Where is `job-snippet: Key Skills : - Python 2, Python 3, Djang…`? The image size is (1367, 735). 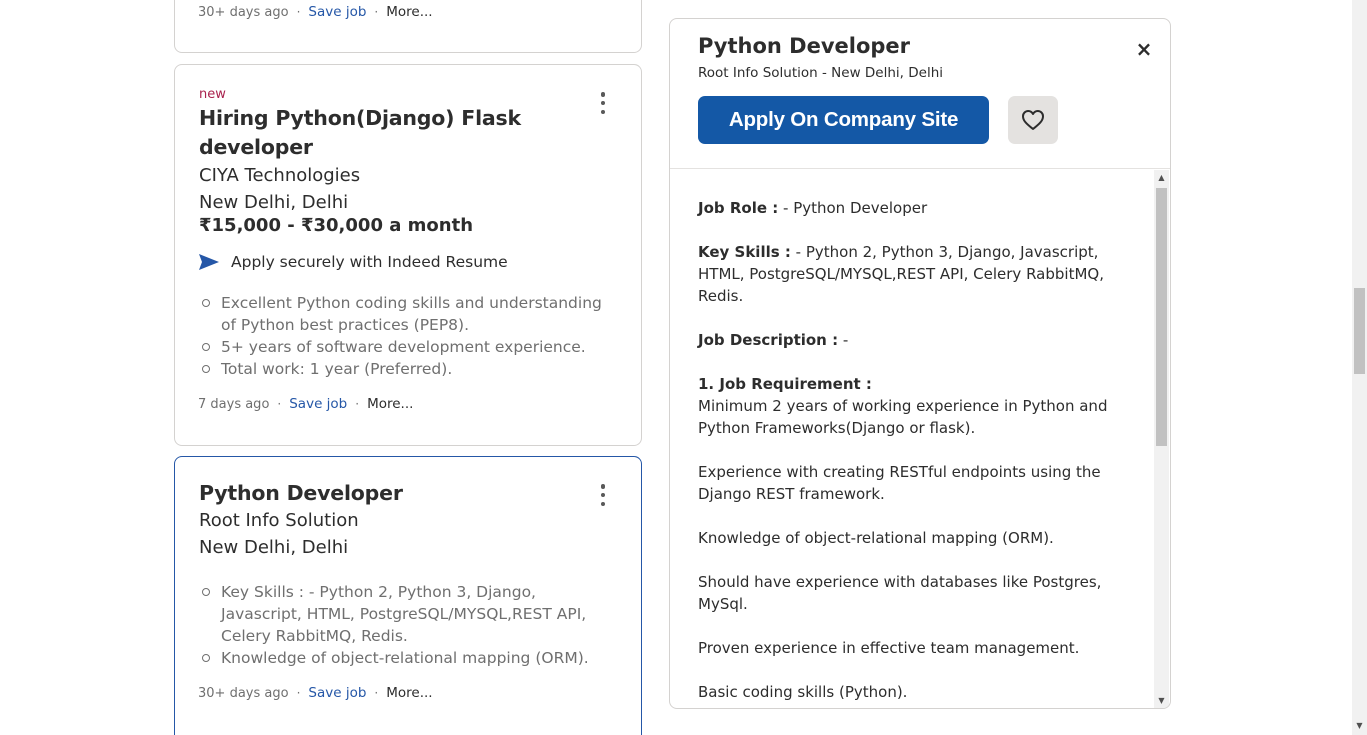 job-snippet: Key Skills : - Python 2, Python 3, Djang… is located at coordinates (409, 625).